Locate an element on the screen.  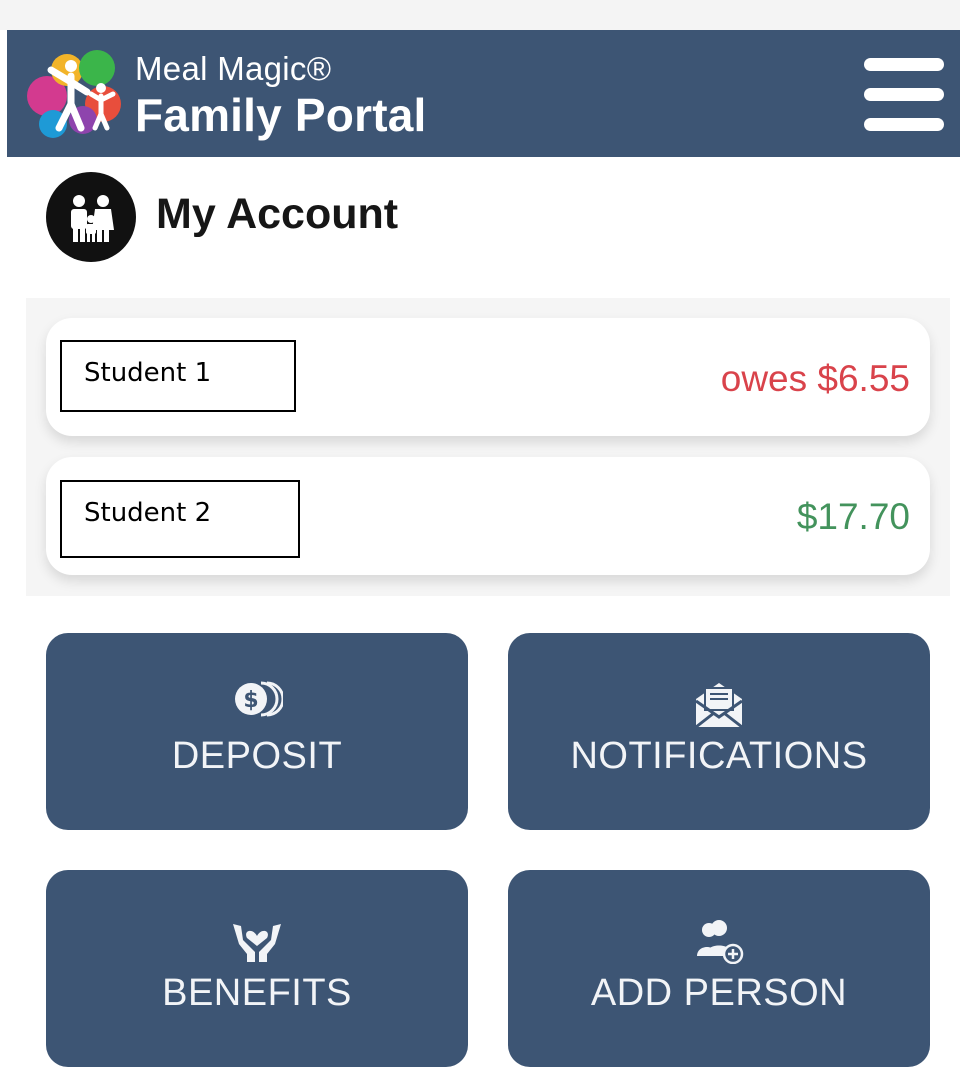
brand-name: Meal Magic® is located at coordinates (233, 68).